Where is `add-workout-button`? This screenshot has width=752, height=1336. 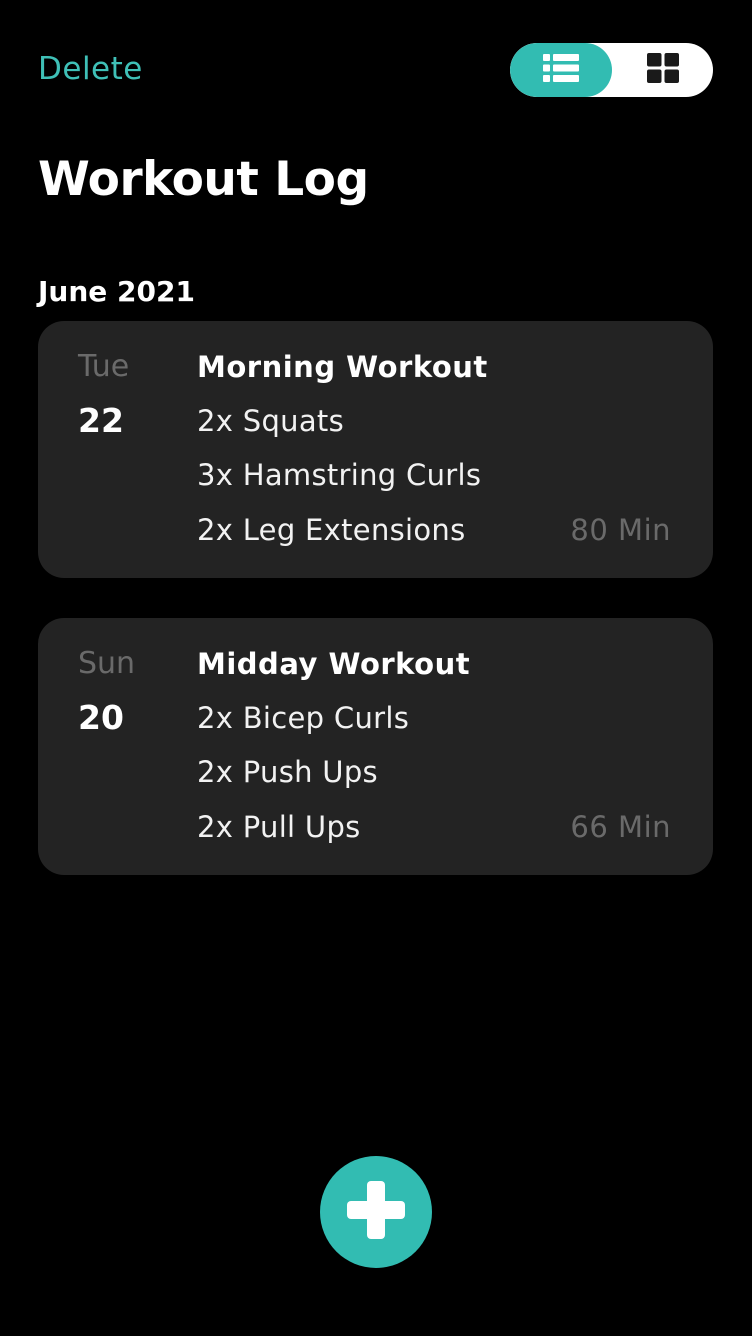 add-workout-button is located at coordinates (376, 1212).